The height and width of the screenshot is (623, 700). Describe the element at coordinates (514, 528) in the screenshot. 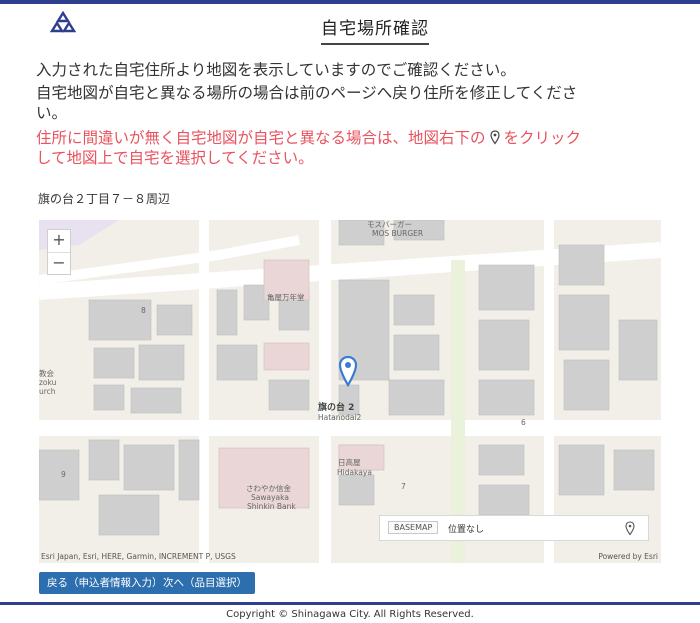

I see `basemap-panel: BASEMAP 位置なし` at that location.